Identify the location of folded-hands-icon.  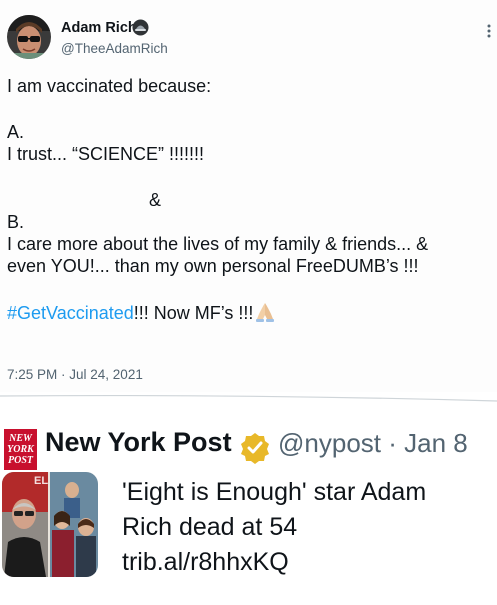
(265, 314).